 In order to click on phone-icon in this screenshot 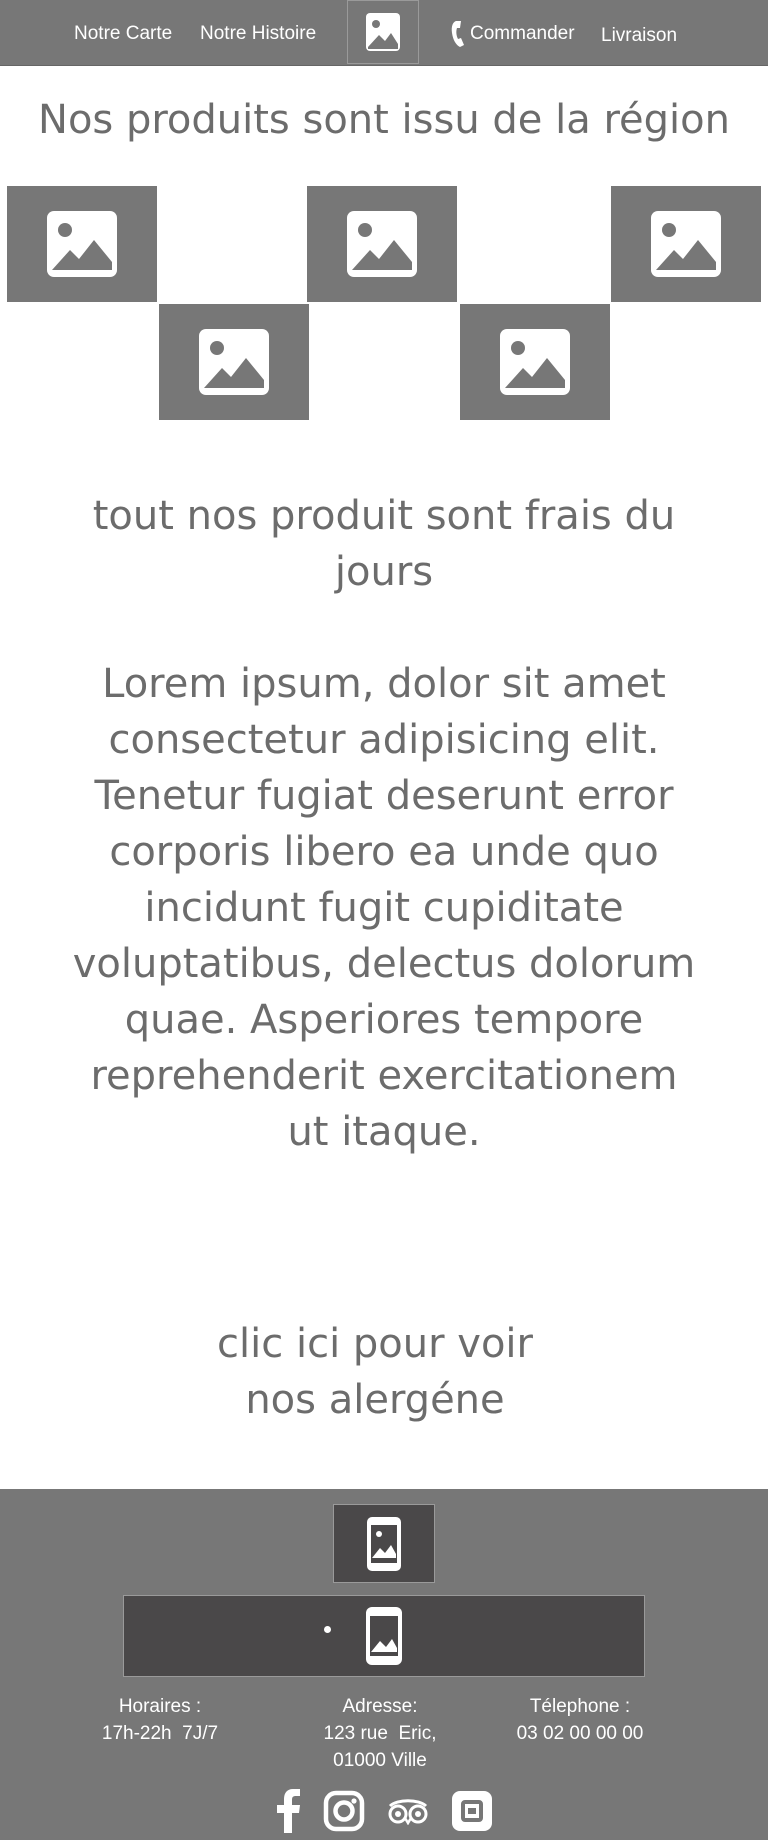, I will do `click(457, 33)`.